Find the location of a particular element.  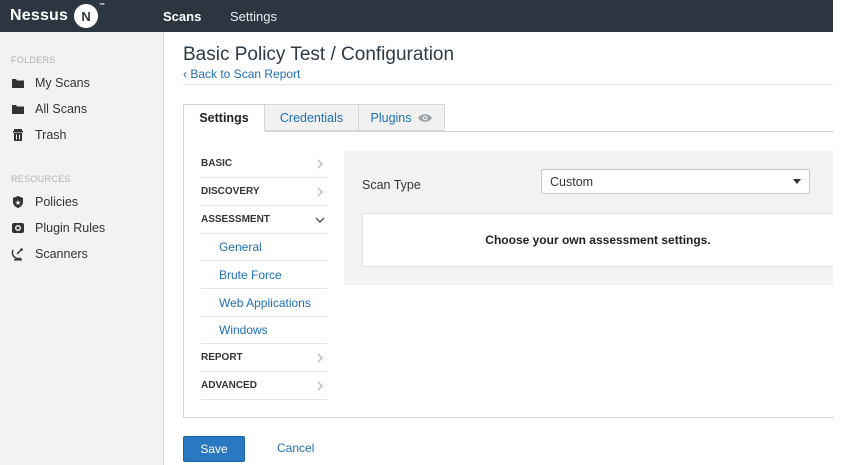

menu-section-label: ADVANCED is located at coordinates (229, 385).